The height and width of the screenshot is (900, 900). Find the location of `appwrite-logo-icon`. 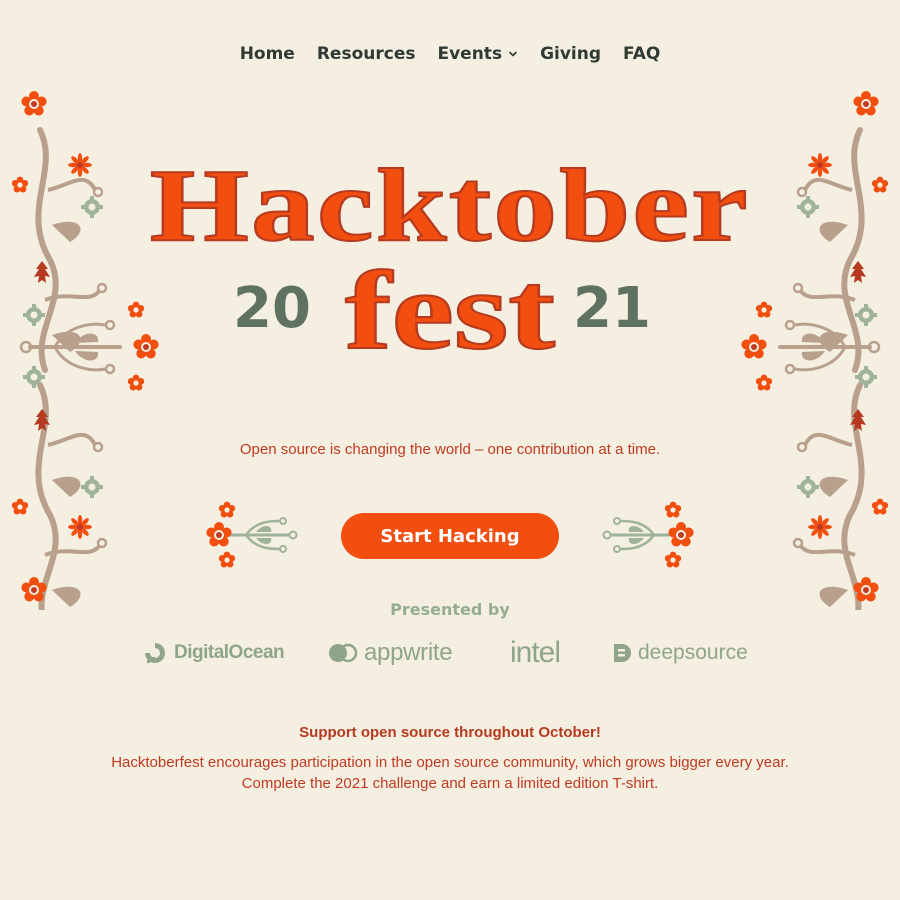

appwrite-logo-icon is located at coordinates (343, 653).